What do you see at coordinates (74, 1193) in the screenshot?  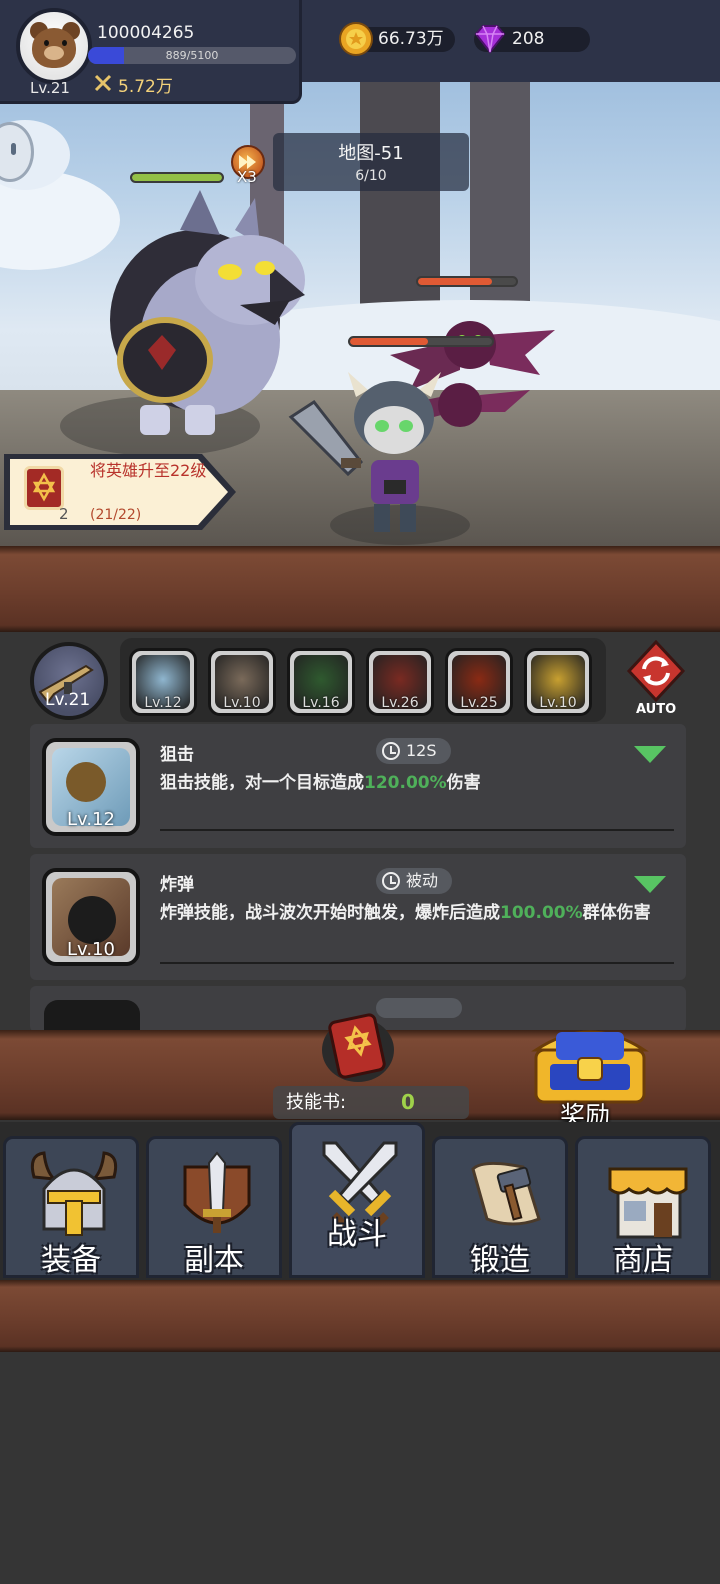 I see `viking-helmet-icon` at bounding box center [74, 1193].